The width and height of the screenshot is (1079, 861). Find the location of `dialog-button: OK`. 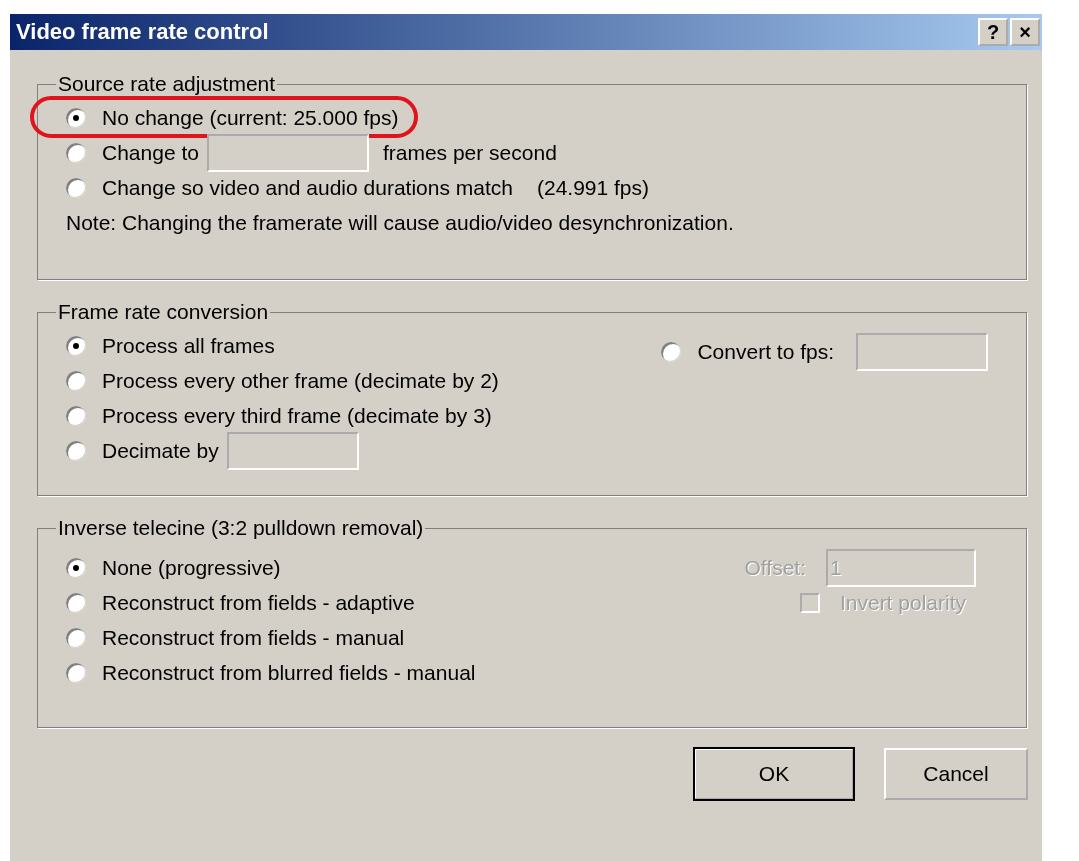

dialog-button: OK is located at coordinates (774, 774).